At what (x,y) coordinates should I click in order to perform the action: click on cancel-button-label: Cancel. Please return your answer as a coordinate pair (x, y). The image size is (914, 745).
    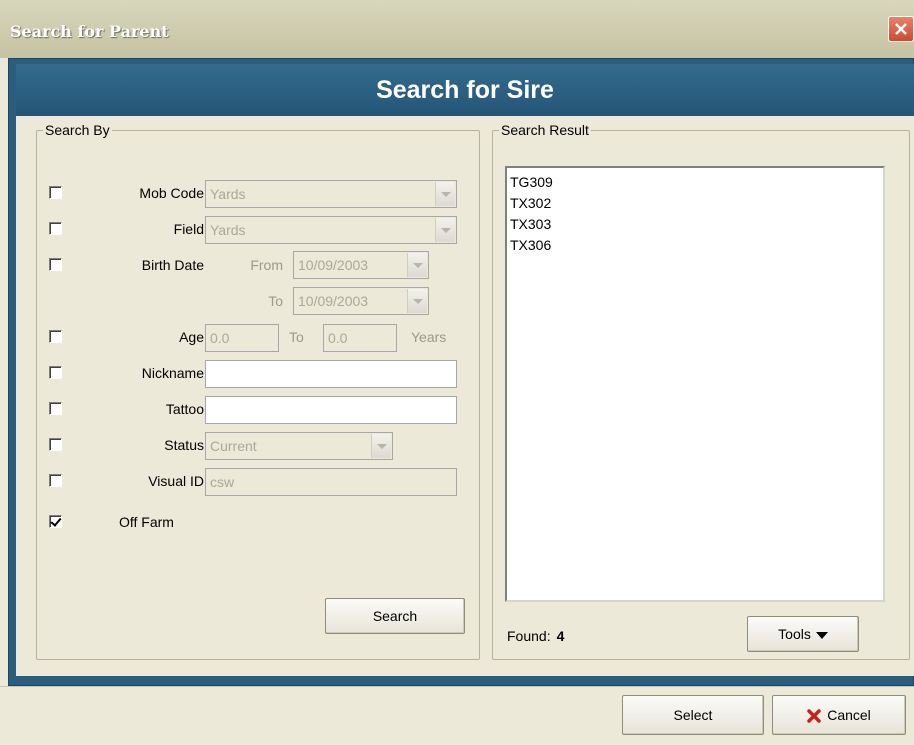
    Looking at the image, I should click on (849, 715).